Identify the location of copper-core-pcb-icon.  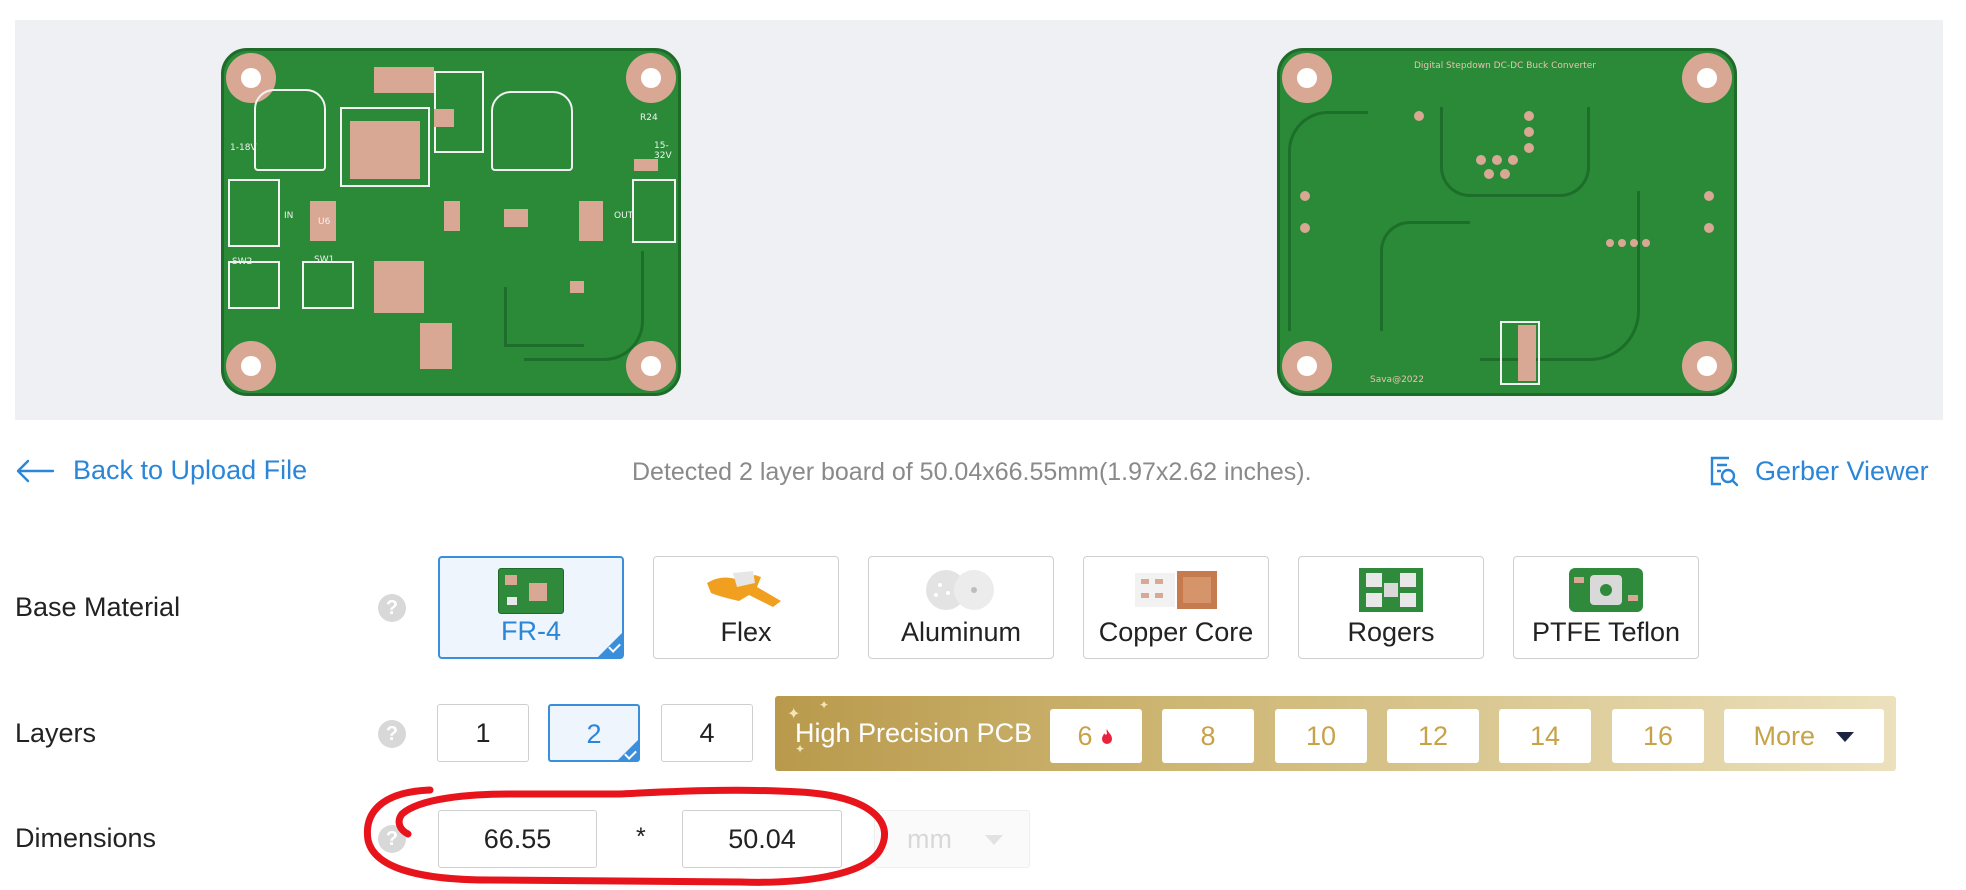
(1176, 590).